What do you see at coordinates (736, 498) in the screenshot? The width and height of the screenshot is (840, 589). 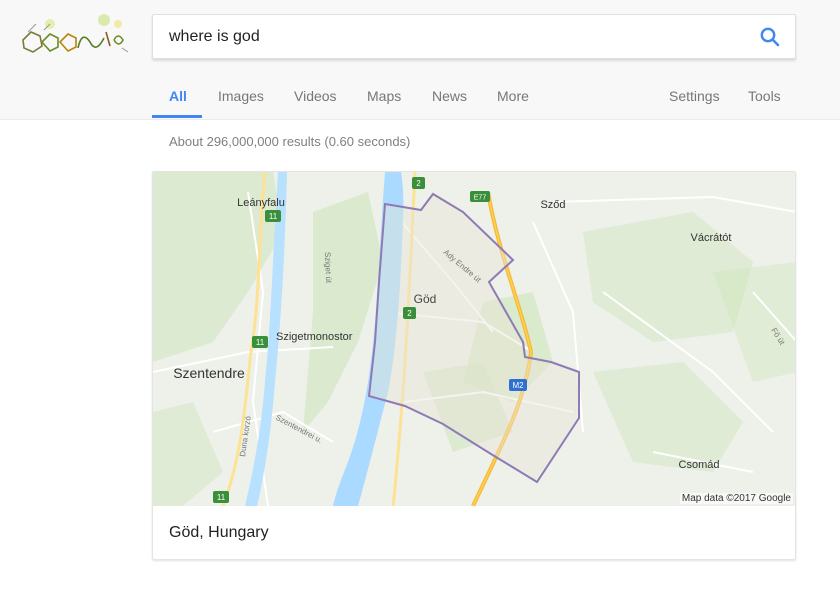 I see `map-attribution: Map data ©2017 Google` at bounding box center [736, 498].